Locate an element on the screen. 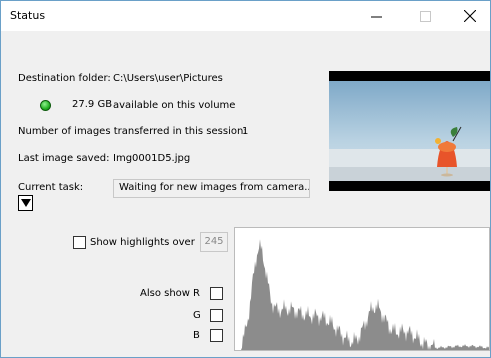 The width and height of the screenshot is (491, 358). image-preview is located at coordinates (409, 131).